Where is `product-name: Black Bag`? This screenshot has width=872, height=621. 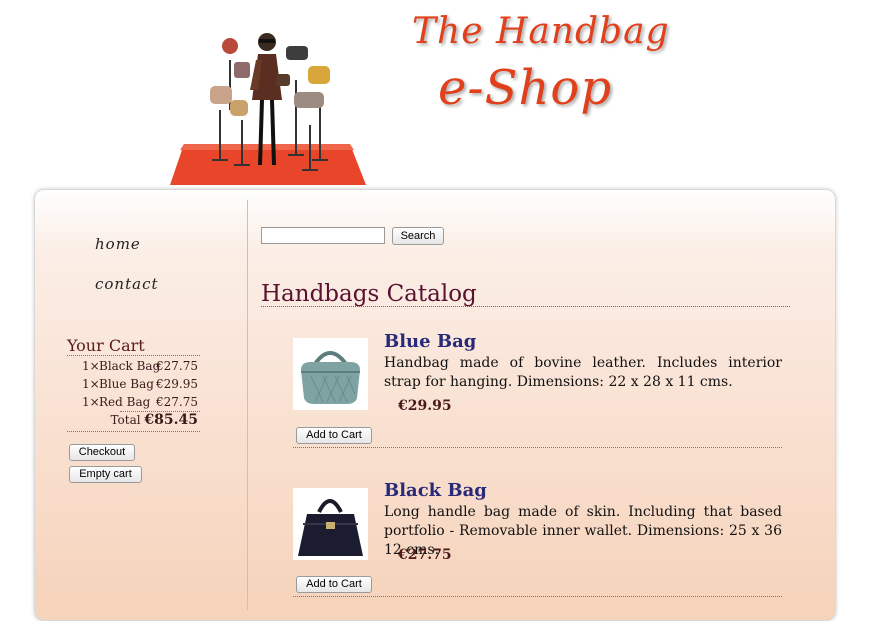 product-name: Black Bag is located at coordinates (435, 490).